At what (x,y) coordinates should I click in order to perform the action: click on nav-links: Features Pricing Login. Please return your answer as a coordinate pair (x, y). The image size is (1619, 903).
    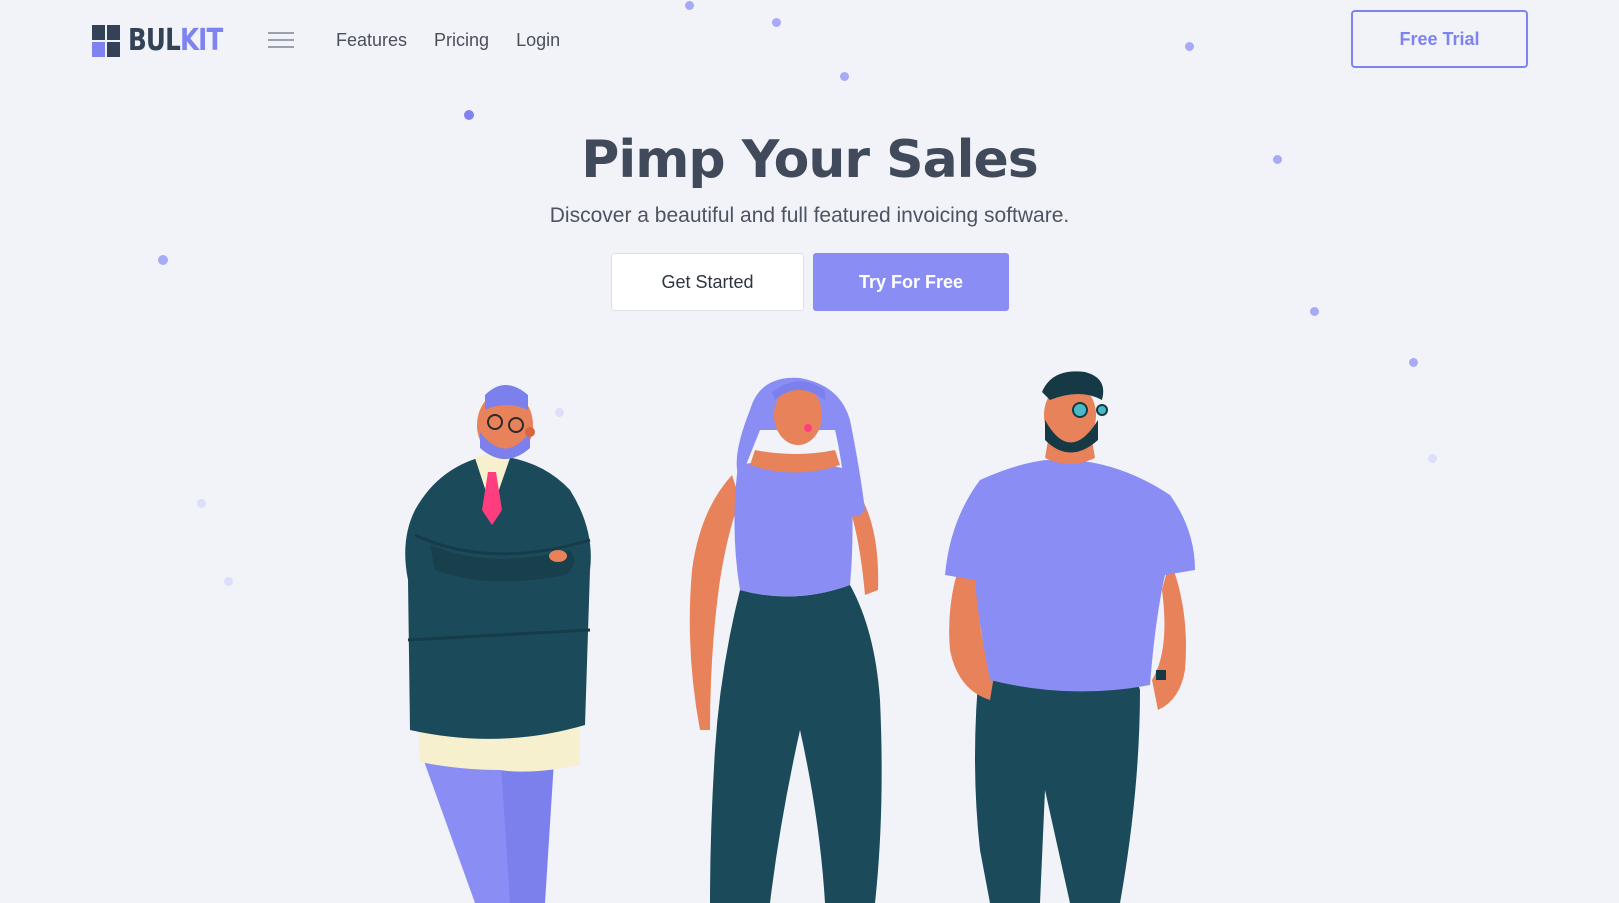
    Looking at the image, I should click on (448, 40).